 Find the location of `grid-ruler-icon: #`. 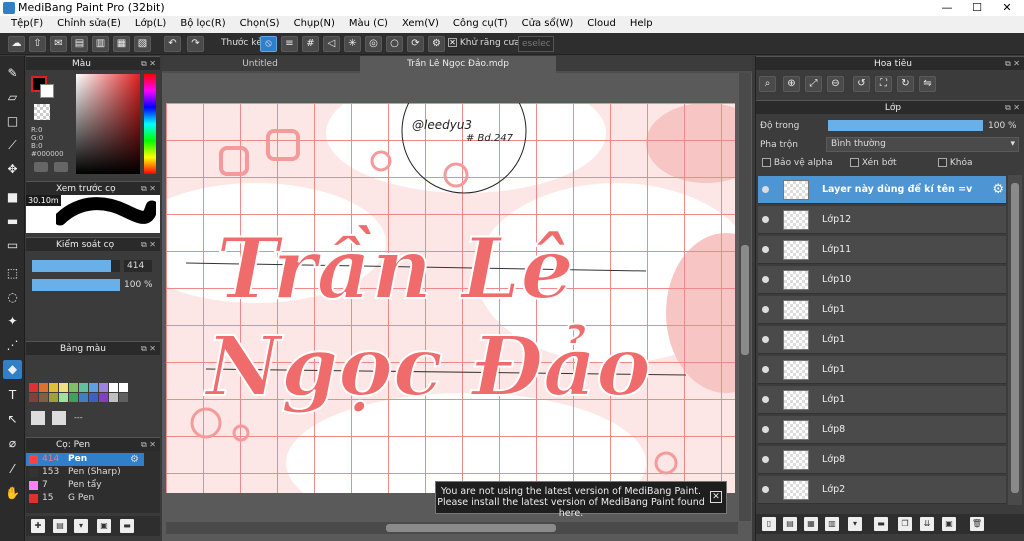

grid-ruler-icon: # is located at coordinates (310, 44).